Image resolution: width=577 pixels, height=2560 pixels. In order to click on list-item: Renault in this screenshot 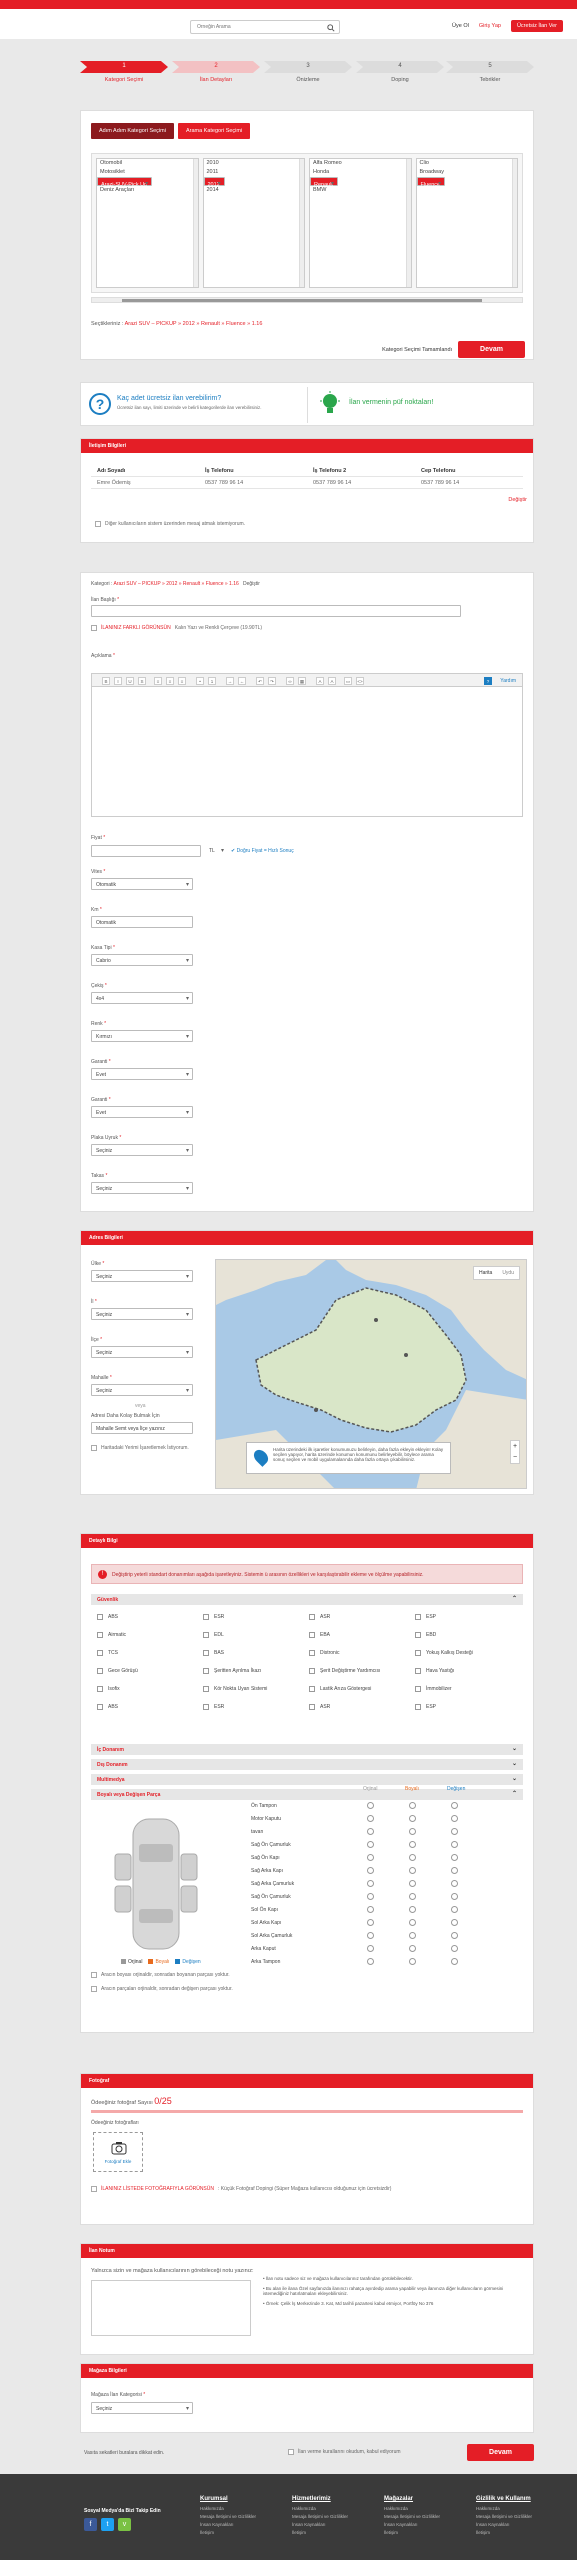, I will do `click(324, 183)`.